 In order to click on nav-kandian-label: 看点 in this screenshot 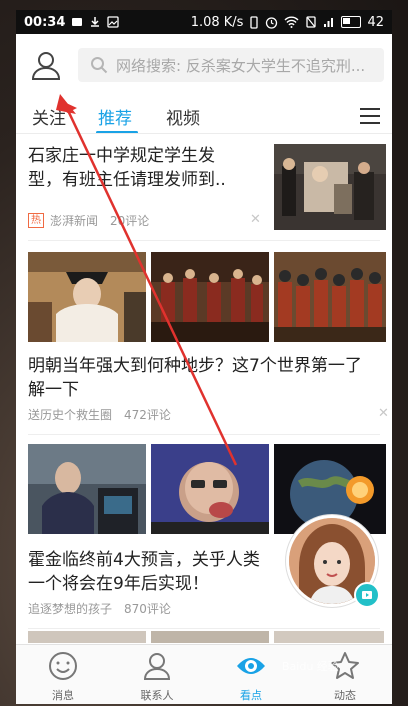, I will do `click(251, 695)`.